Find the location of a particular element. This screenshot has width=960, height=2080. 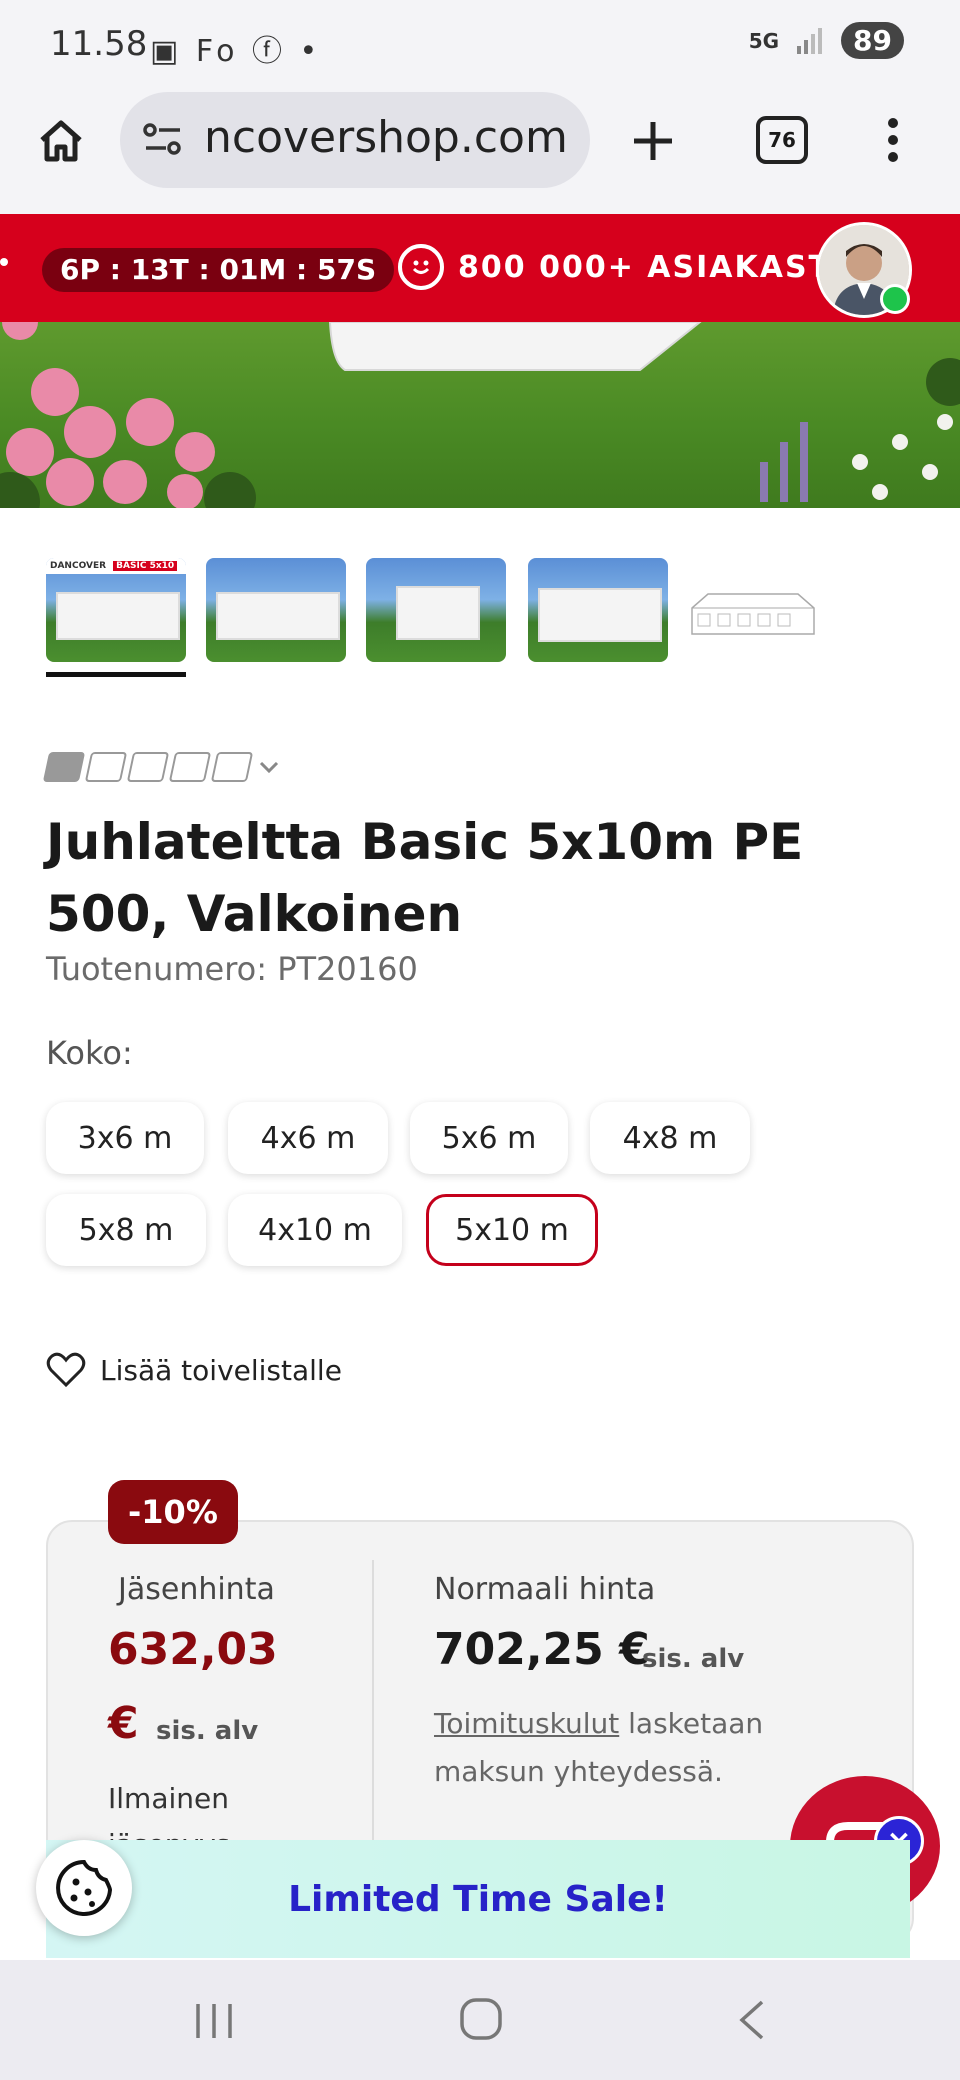

price-divider is located at coordinates (373, 1710).